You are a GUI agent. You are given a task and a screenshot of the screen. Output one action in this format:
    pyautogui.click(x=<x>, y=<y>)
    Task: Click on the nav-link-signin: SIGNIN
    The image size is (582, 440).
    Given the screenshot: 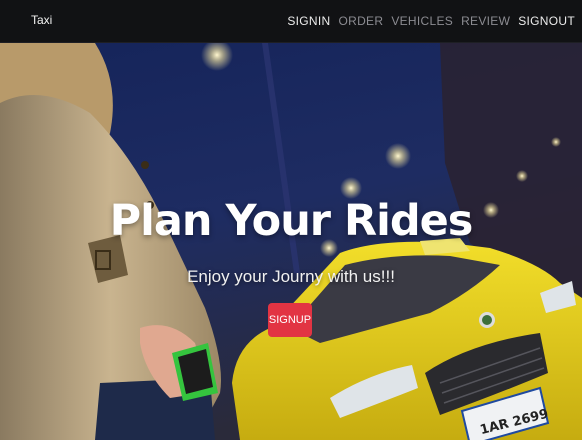 What is the action you would take?
    pyautogui.click(x=308, y=21)
    